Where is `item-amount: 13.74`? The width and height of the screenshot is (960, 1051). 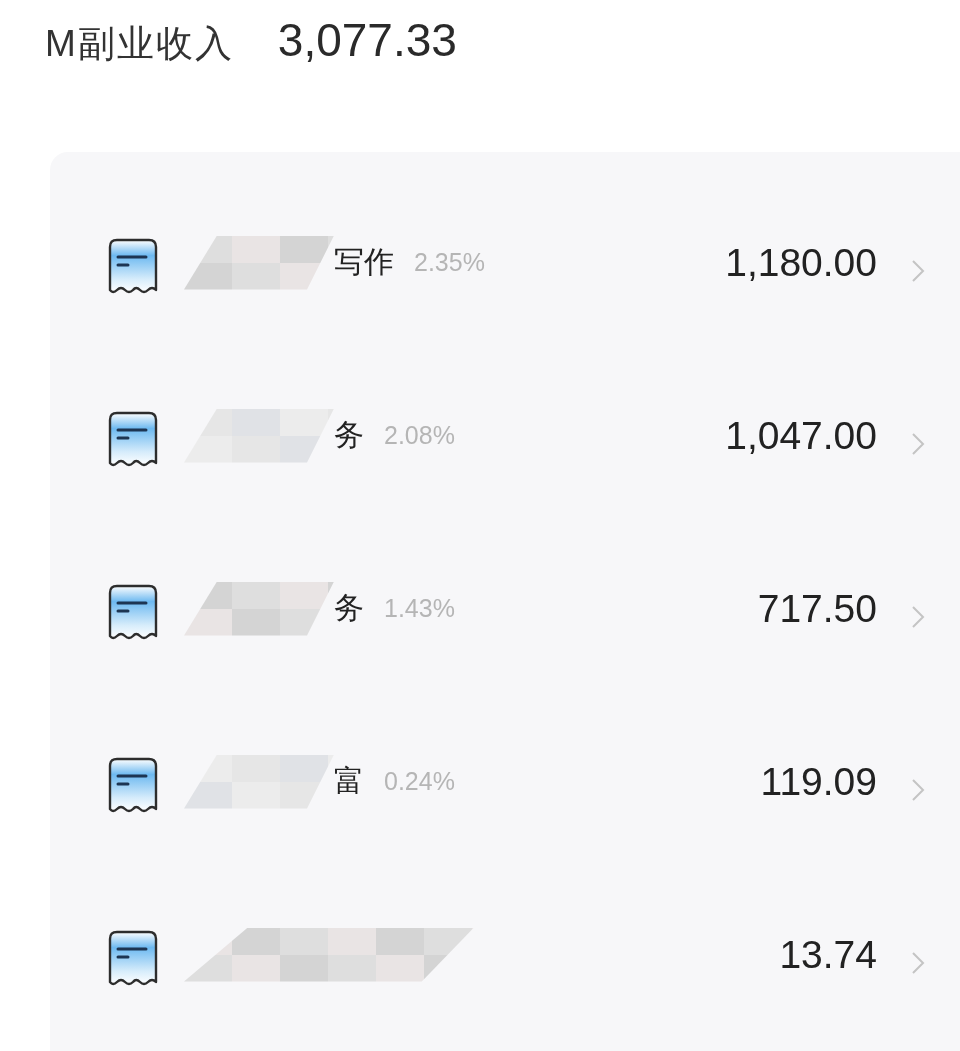
item-amount: 13.74 is located at coordinates (828, 954).